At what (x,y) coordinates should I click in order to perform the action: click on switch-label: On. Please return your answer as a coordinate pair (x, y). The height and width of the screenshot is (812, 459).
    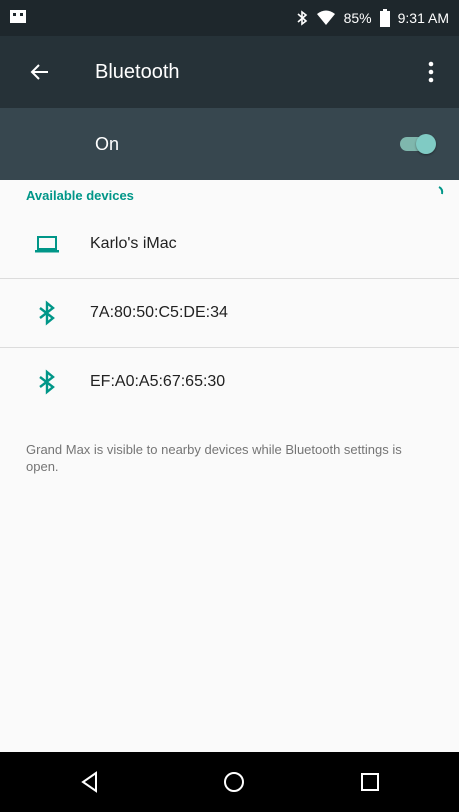
    Looking at the image, I should click on (107, 144).